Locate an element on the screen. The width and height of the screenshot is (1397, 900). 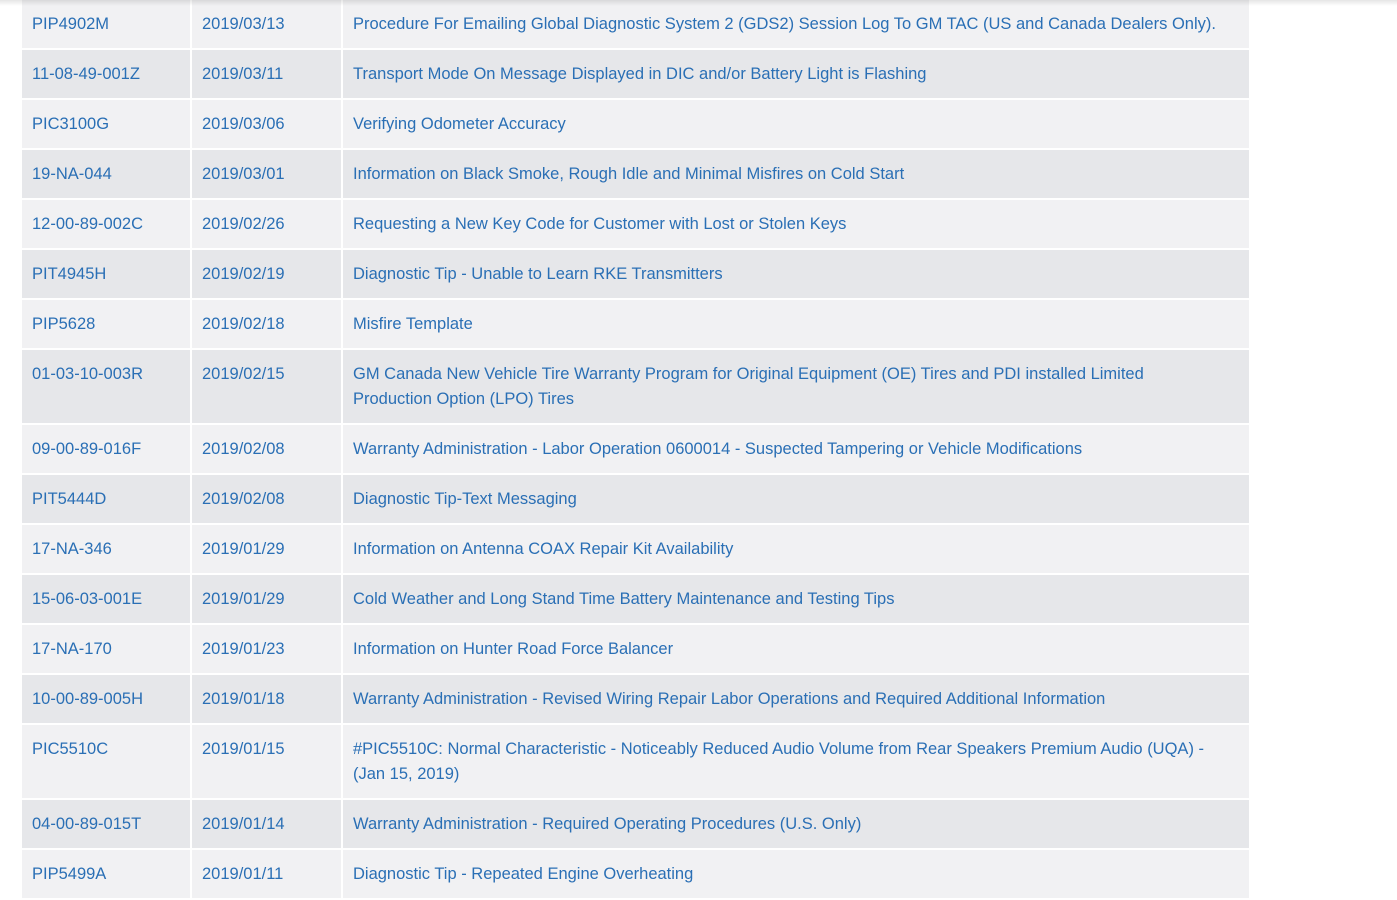
bulletin-id-link: PIT5444D is located at coordinates (69, 499).